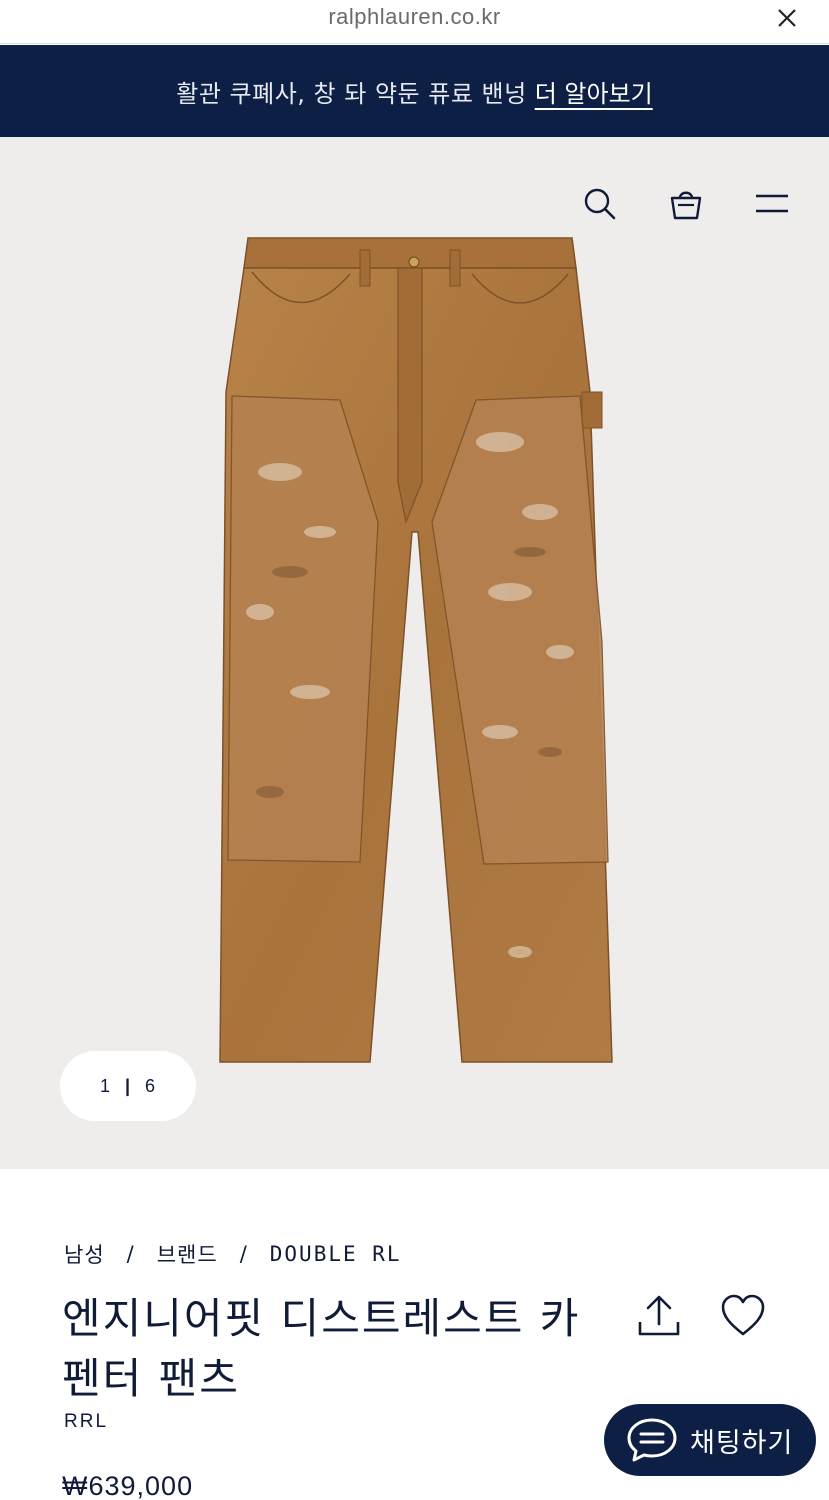  What do you see at coordinates (659, 1317) in the screenshot?
I see `share-icon` at bounding box center [659, 1317].